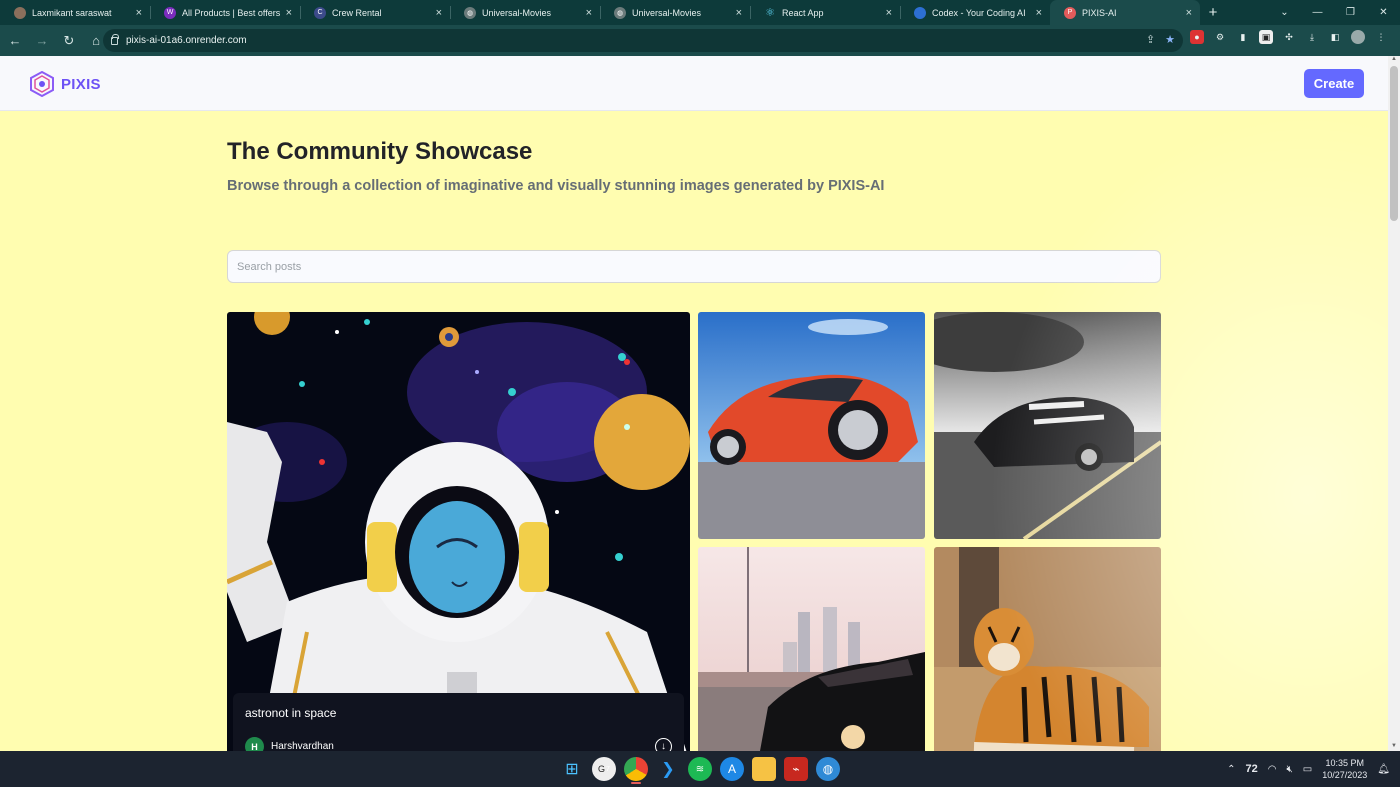 The image size is (1400, 787). I want to click on tiger-lying-down-image, so click(1047, 649).